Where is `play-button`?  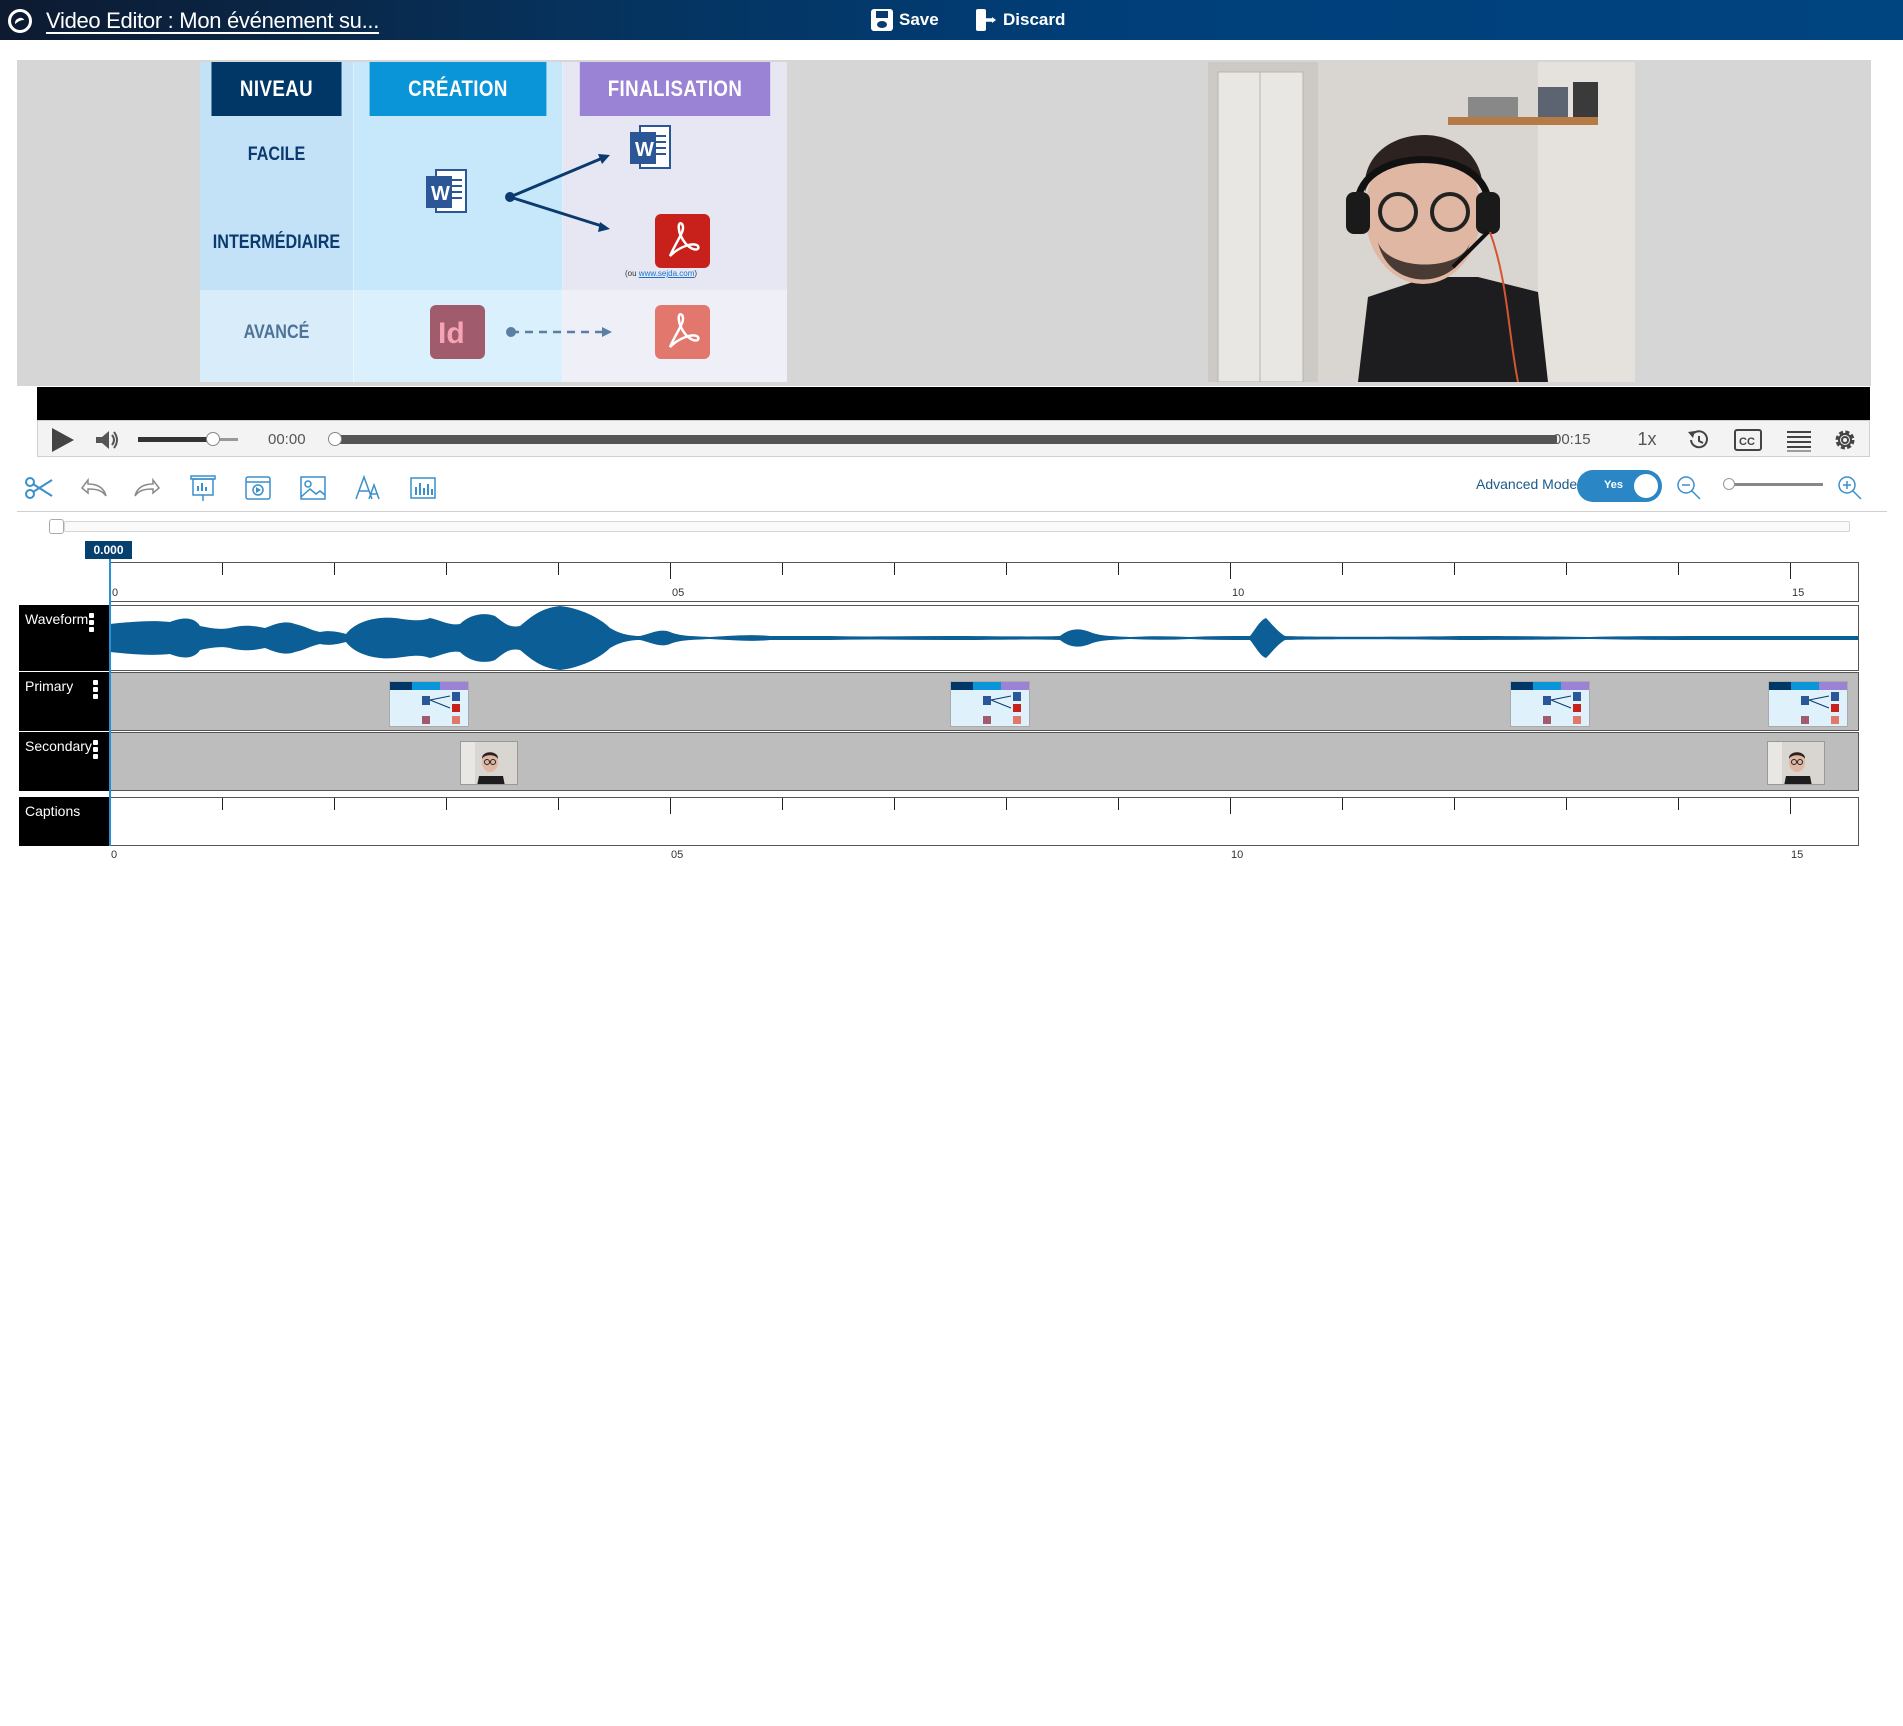 play-button is located at coordinates (63, 439).